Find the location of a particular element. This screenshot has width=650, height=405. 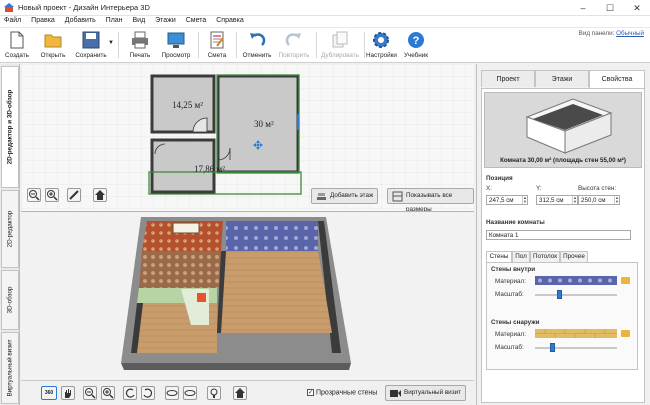

tutorial-button: ? Учебник is located at coordinates (416, 44).